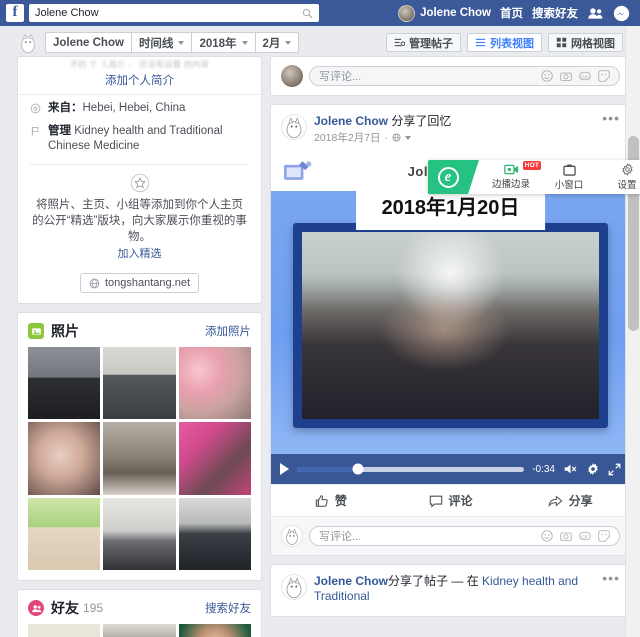 The width and height of the screenshot is (640, 637). Describe the element at coordinates (15, 13) in the screenshot. I see `facebook-logo-icon: f` at that location.